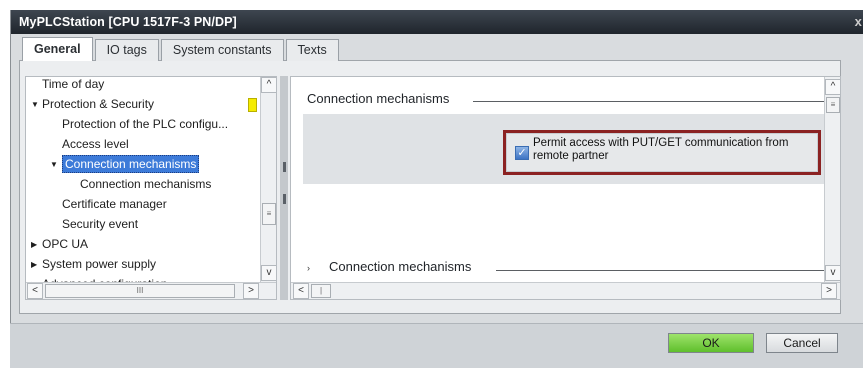  Describe the element at coordinates (99, 264) in the screenshot. I see `tree-item-label: System power supply` at that location.